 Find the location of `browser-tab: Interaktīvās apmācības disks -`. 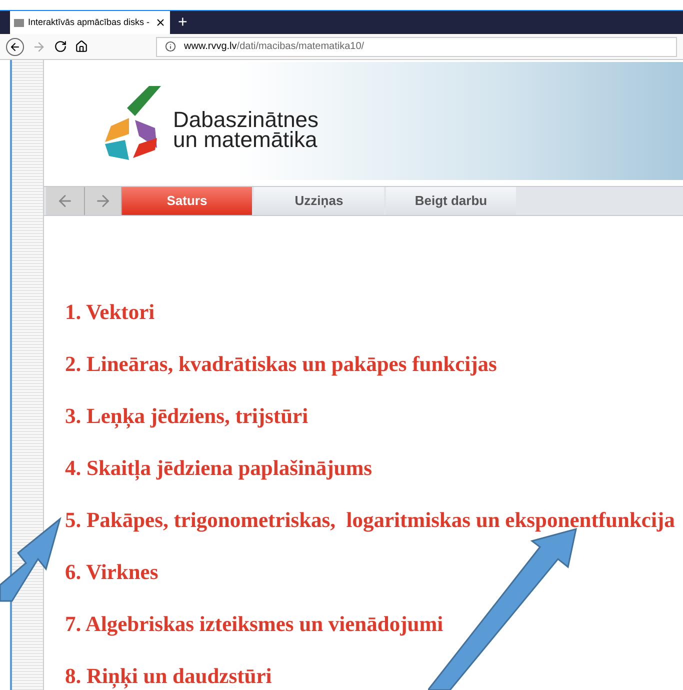

browser-tab: Interaktīvās apmācības disks - is located at coordinates (90, 22).